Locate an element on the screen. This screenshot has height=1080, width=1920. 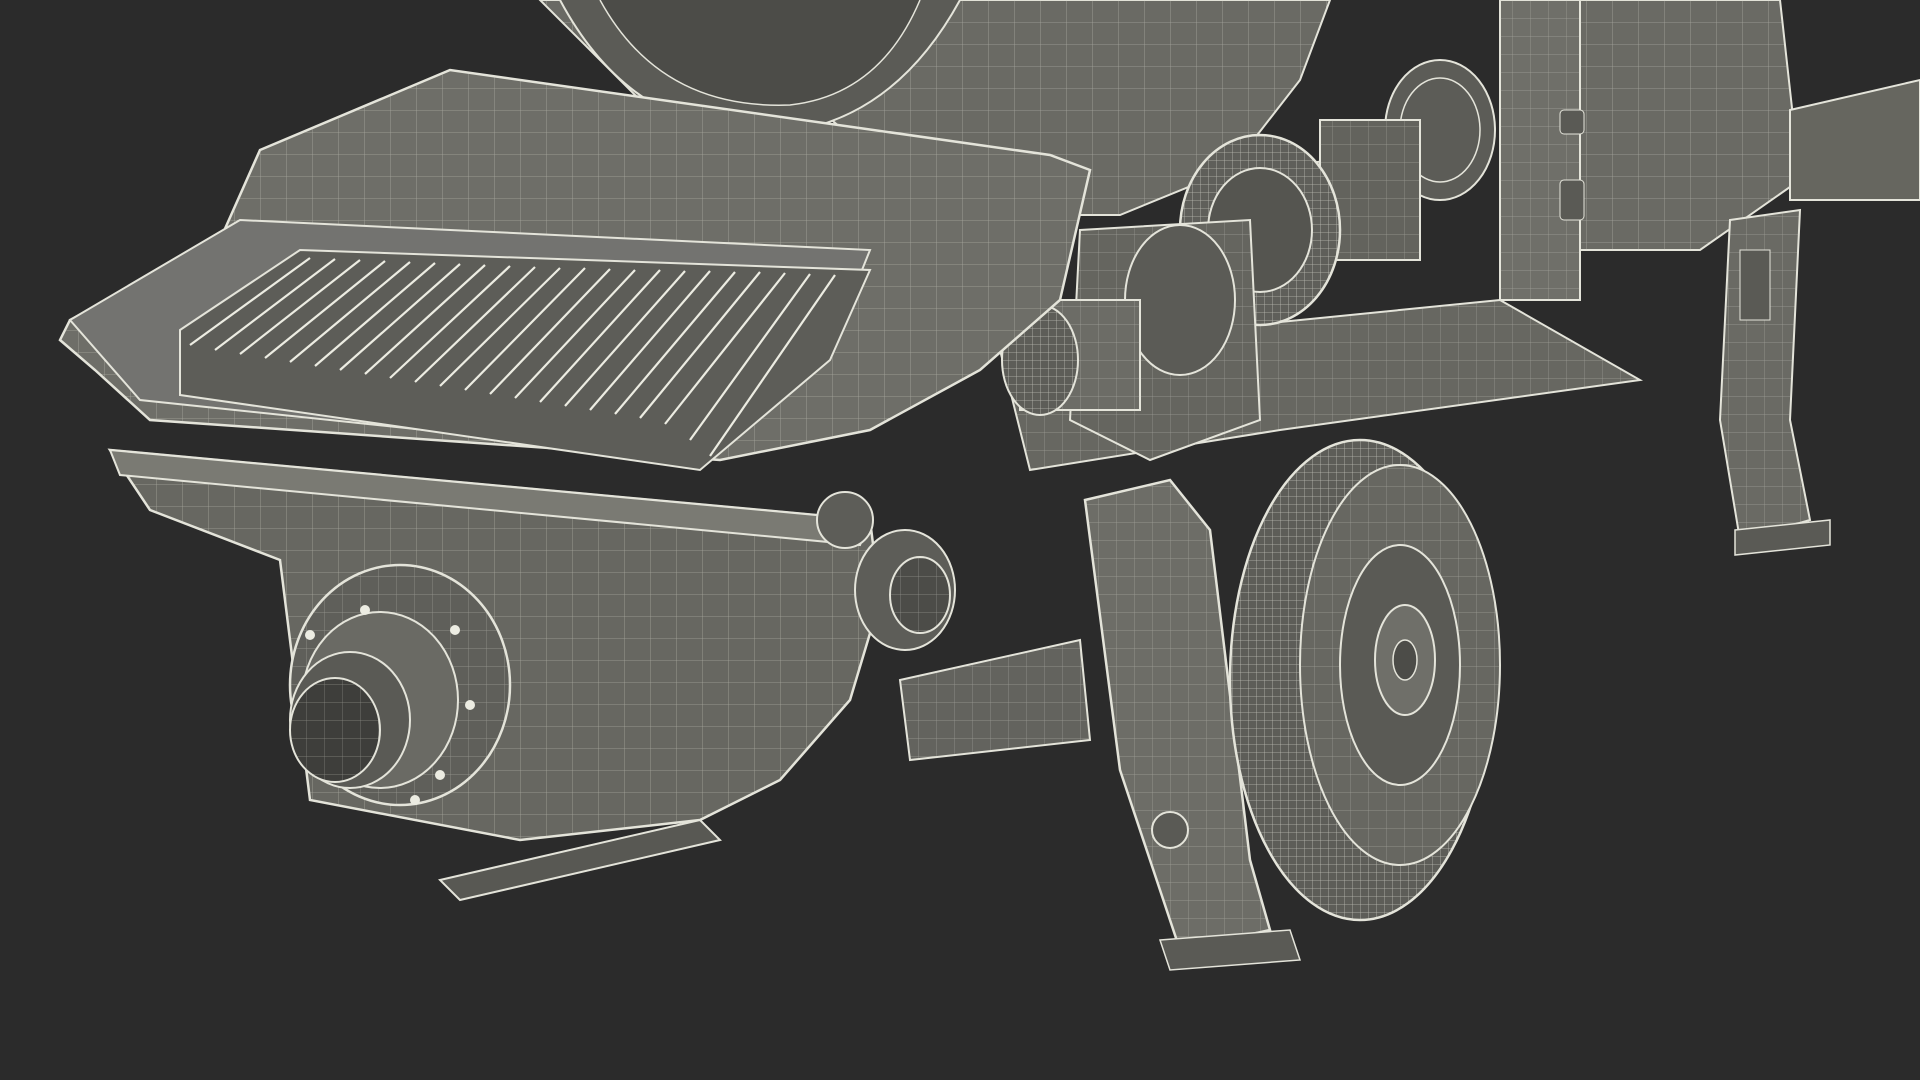
outlet-flange is located at coordinates (400, 685).